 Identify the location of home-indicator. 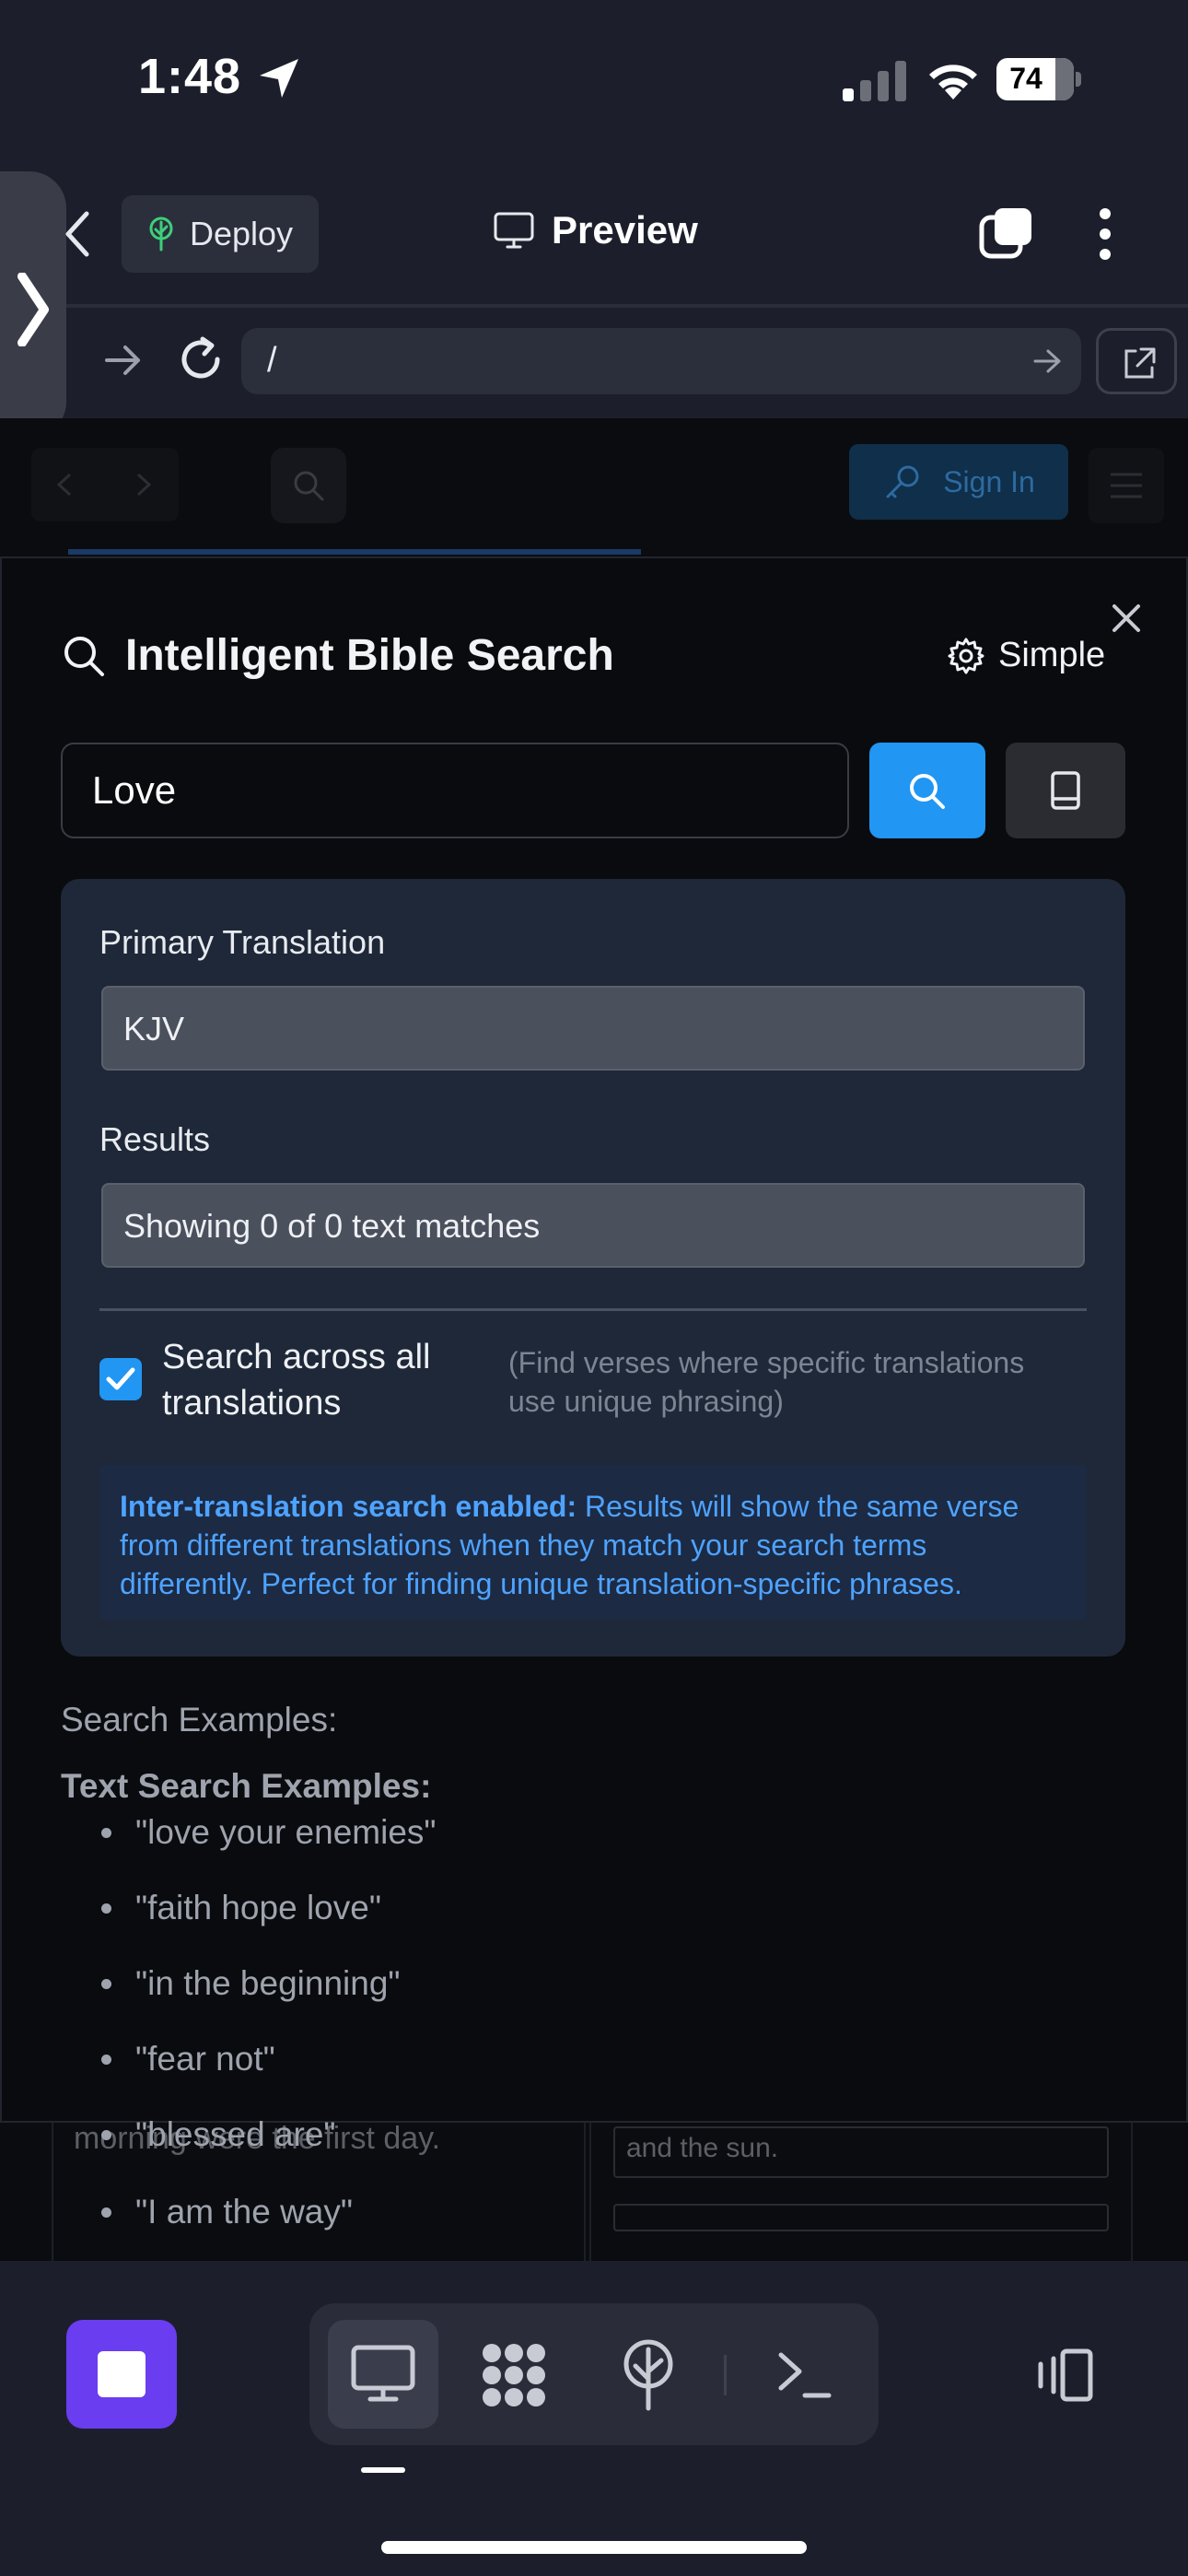
(594, 2547).